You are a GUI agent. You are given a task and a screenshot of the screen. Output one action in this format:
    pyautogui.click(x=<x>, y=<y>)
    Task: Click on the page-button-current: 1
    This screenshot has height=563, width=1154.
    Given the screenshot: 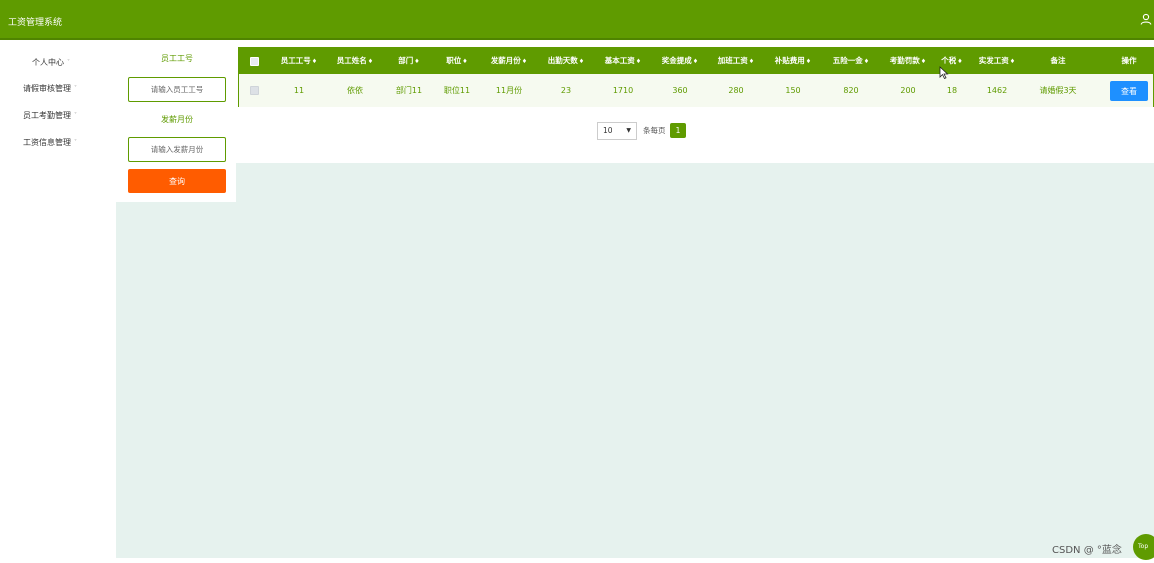 What is the action you would take?
    pyautogui.click(x=678, y=130)
    